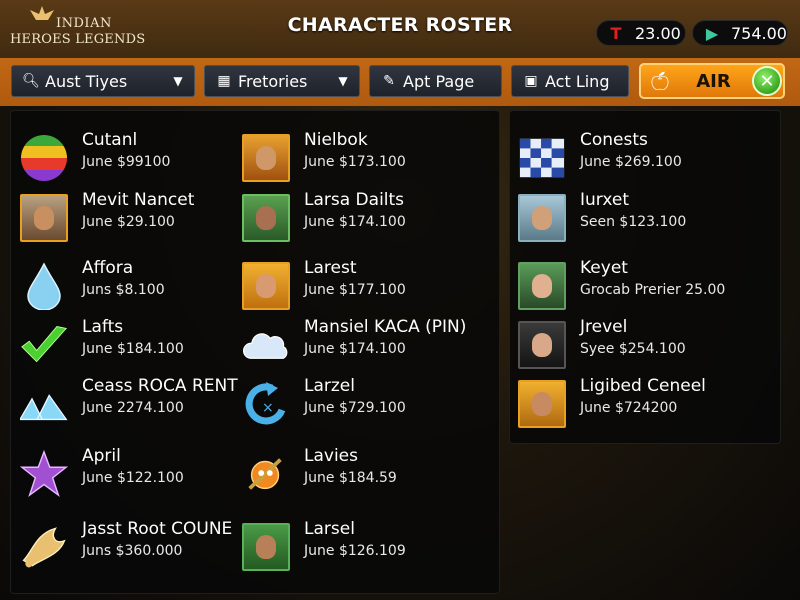  I want to click on character-price: June $122.100, so click(133, 478).